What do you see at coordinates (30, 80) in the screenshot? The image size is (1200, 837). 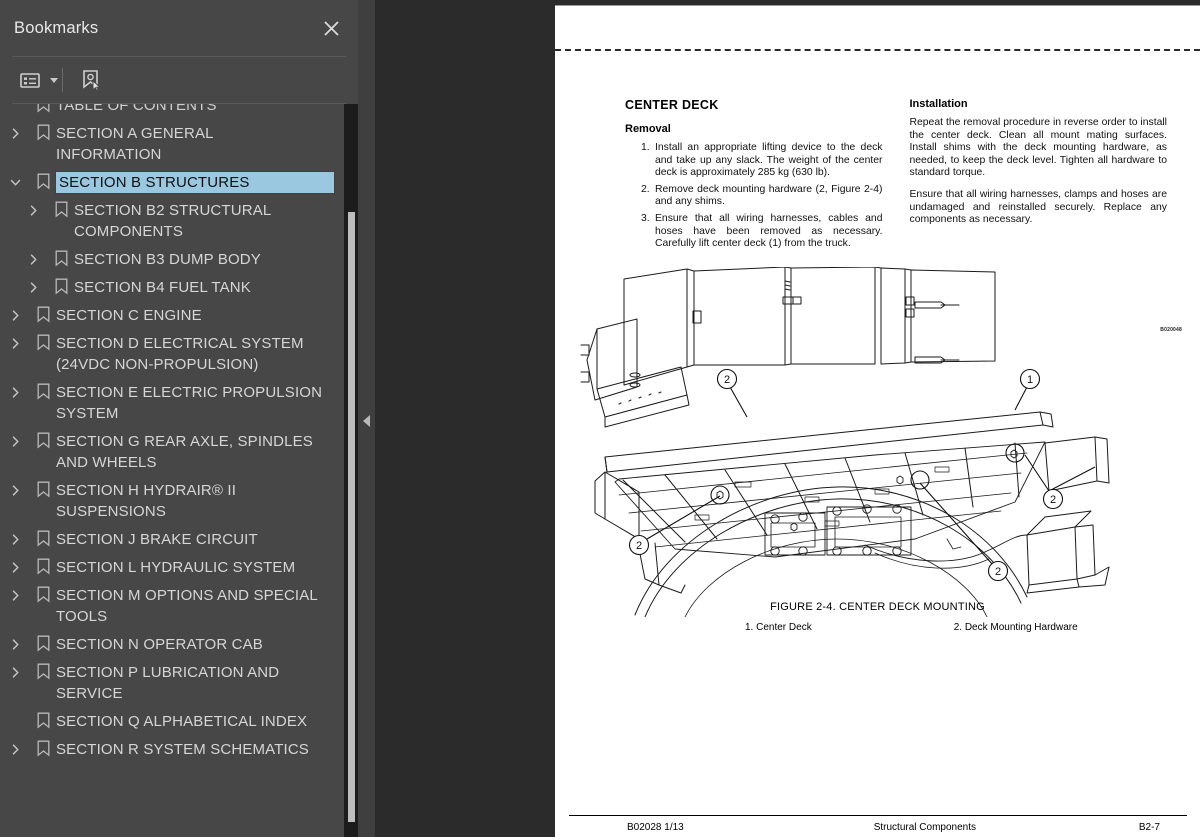 I see `list-options-icon` at bounding box center [30, 80].